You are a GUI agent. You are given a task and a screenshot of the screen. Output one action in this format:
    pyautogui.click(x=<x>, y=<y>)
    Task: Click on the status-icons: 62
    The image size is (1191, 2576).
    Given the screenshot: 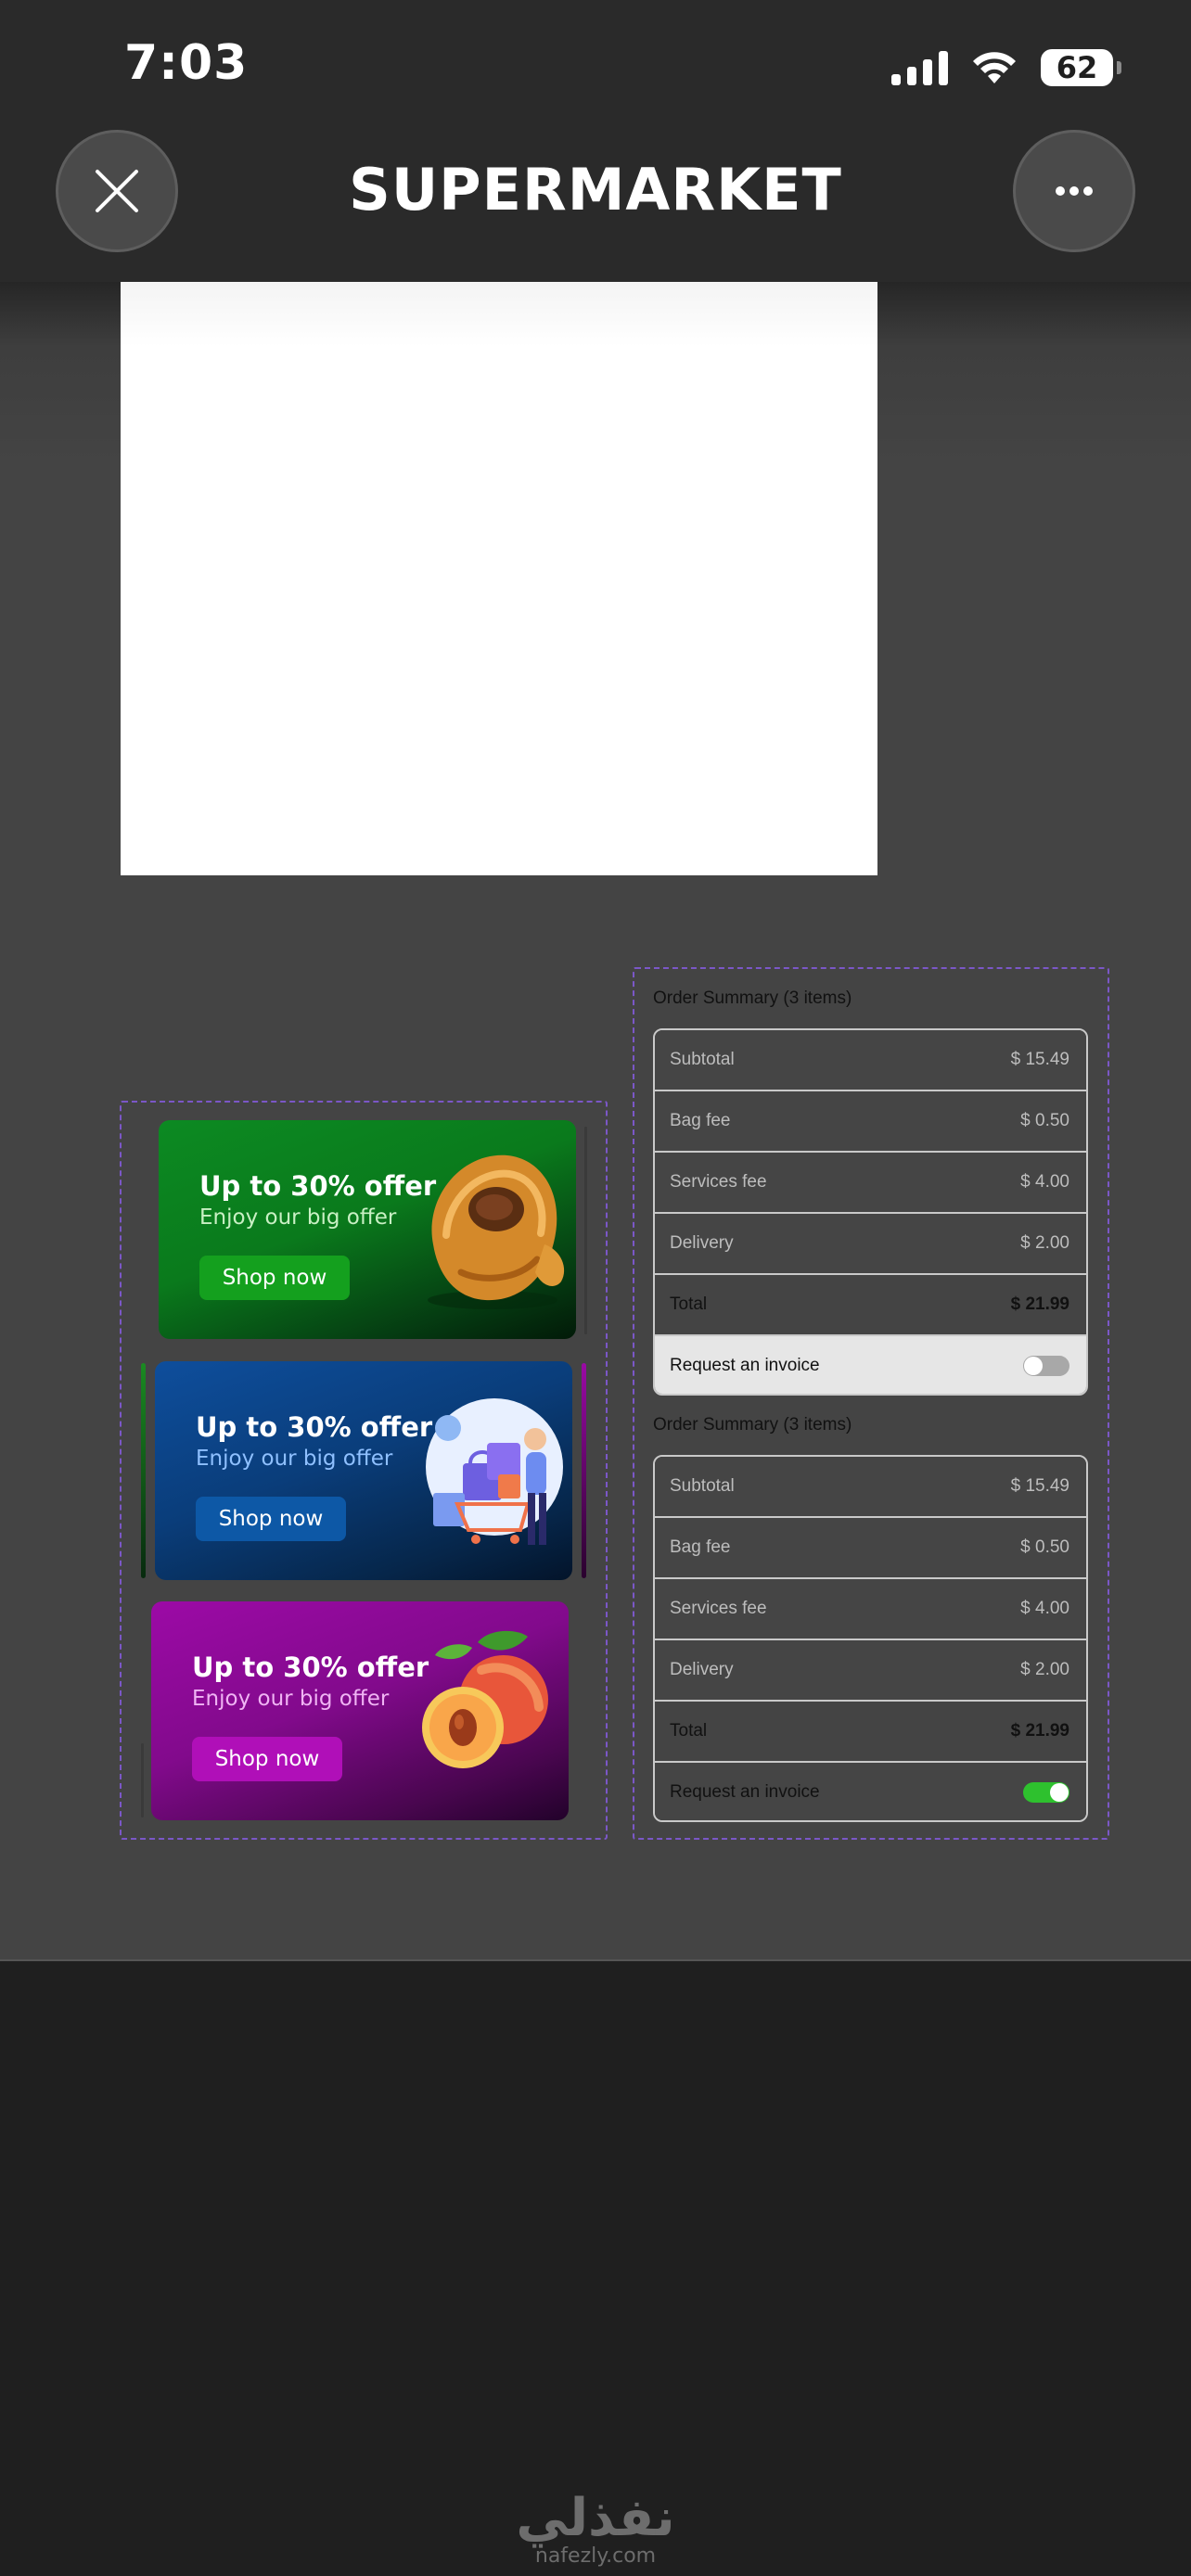 What is the action you would take?
    pyautogui.click(x=1006, y=68)
    